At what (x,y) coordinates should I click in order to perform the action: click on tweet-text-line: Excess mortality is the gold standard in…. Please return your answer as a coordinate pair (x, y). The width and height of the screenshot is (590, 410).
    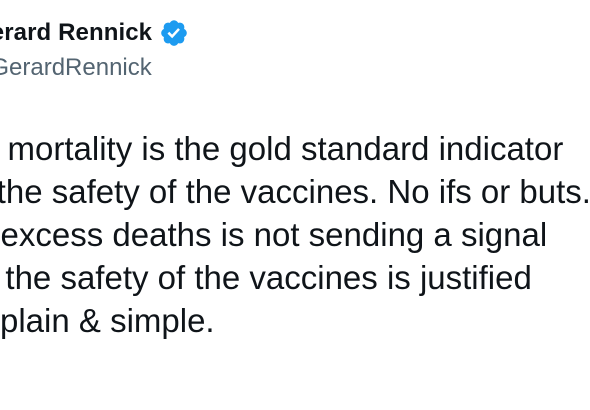
    Looking at the image, I should click on (282, 148).